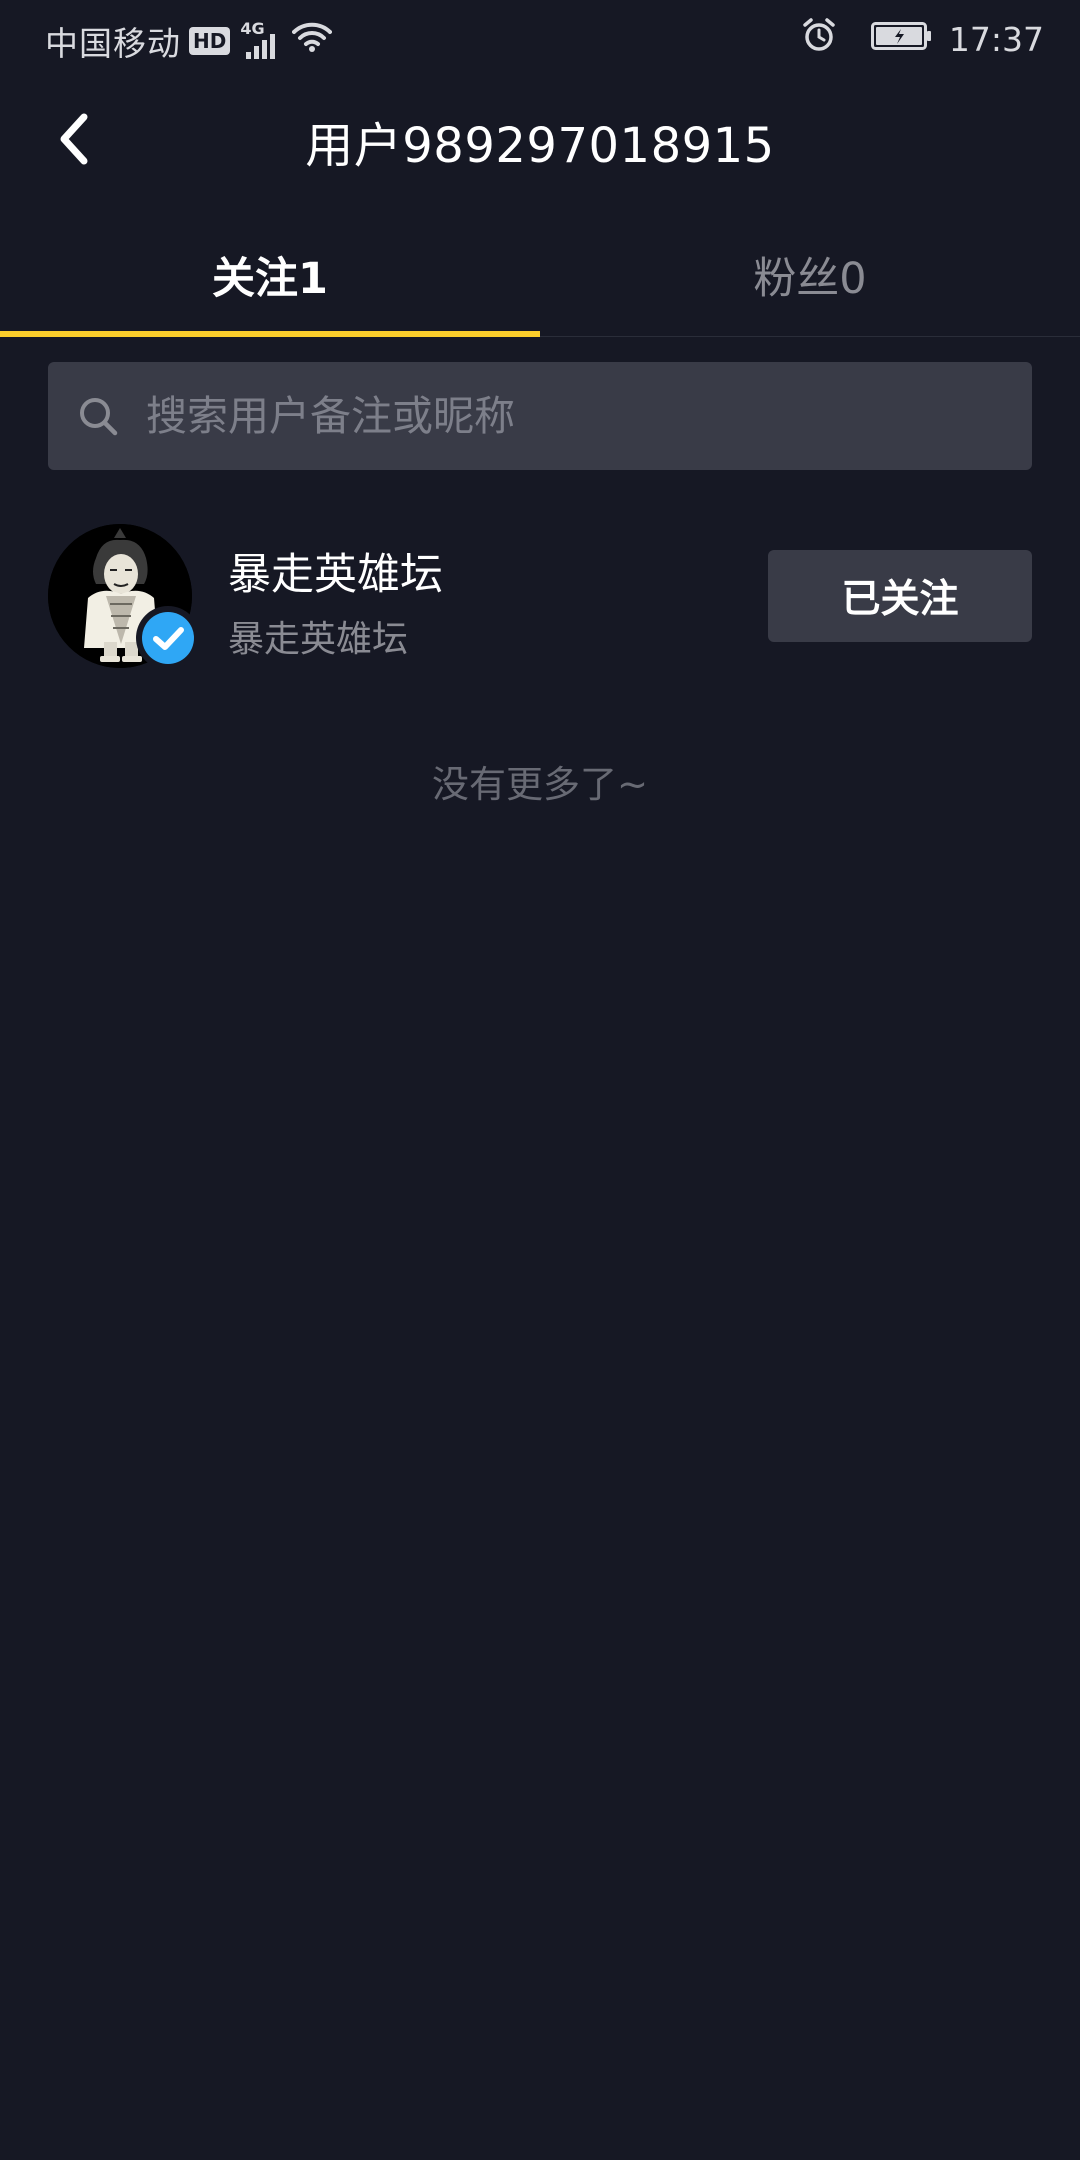 This screenshot has height=2160, width=1080. What do you see at coordinates (540, 146) in the screenshot?
I see `page-title: 用户989297018915` at bounding box center [540, 146].